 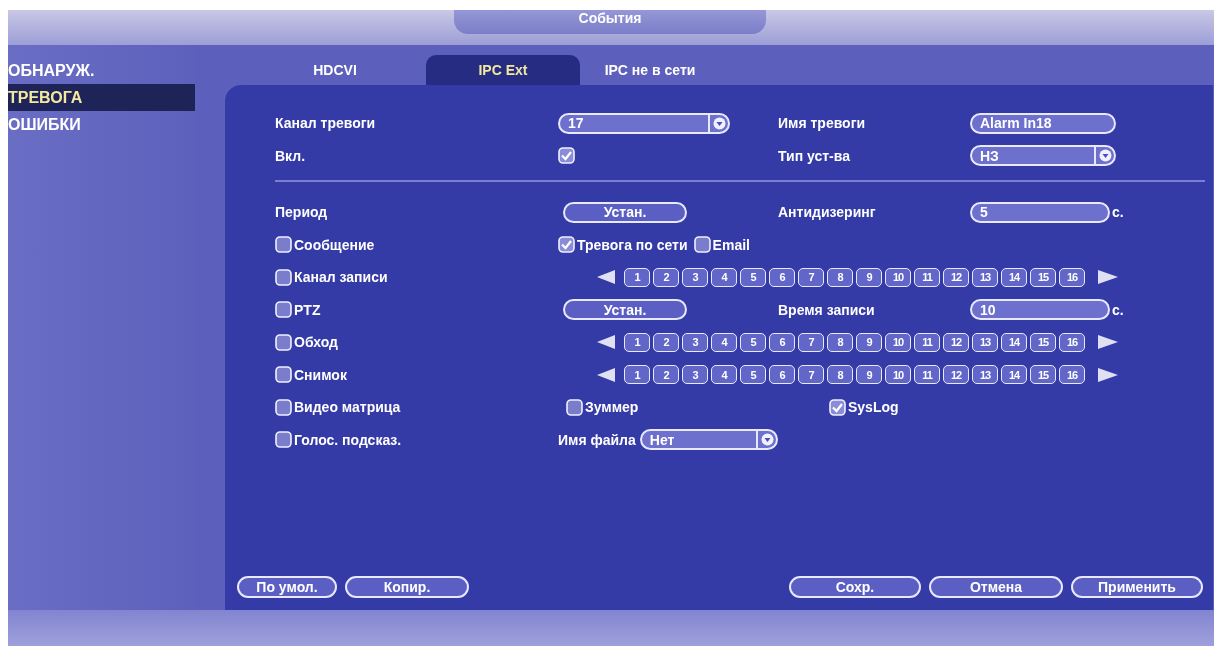 What do you see at coordinates (1137, 587) in the screenshot?
I see `footer-button: Применить` at bounding box center [1137, 587].